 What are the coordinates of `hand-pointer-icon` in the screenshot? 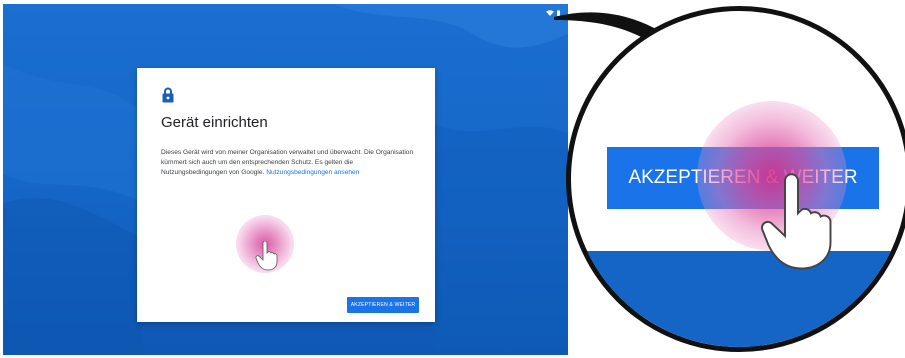 It's located at (266, 256).